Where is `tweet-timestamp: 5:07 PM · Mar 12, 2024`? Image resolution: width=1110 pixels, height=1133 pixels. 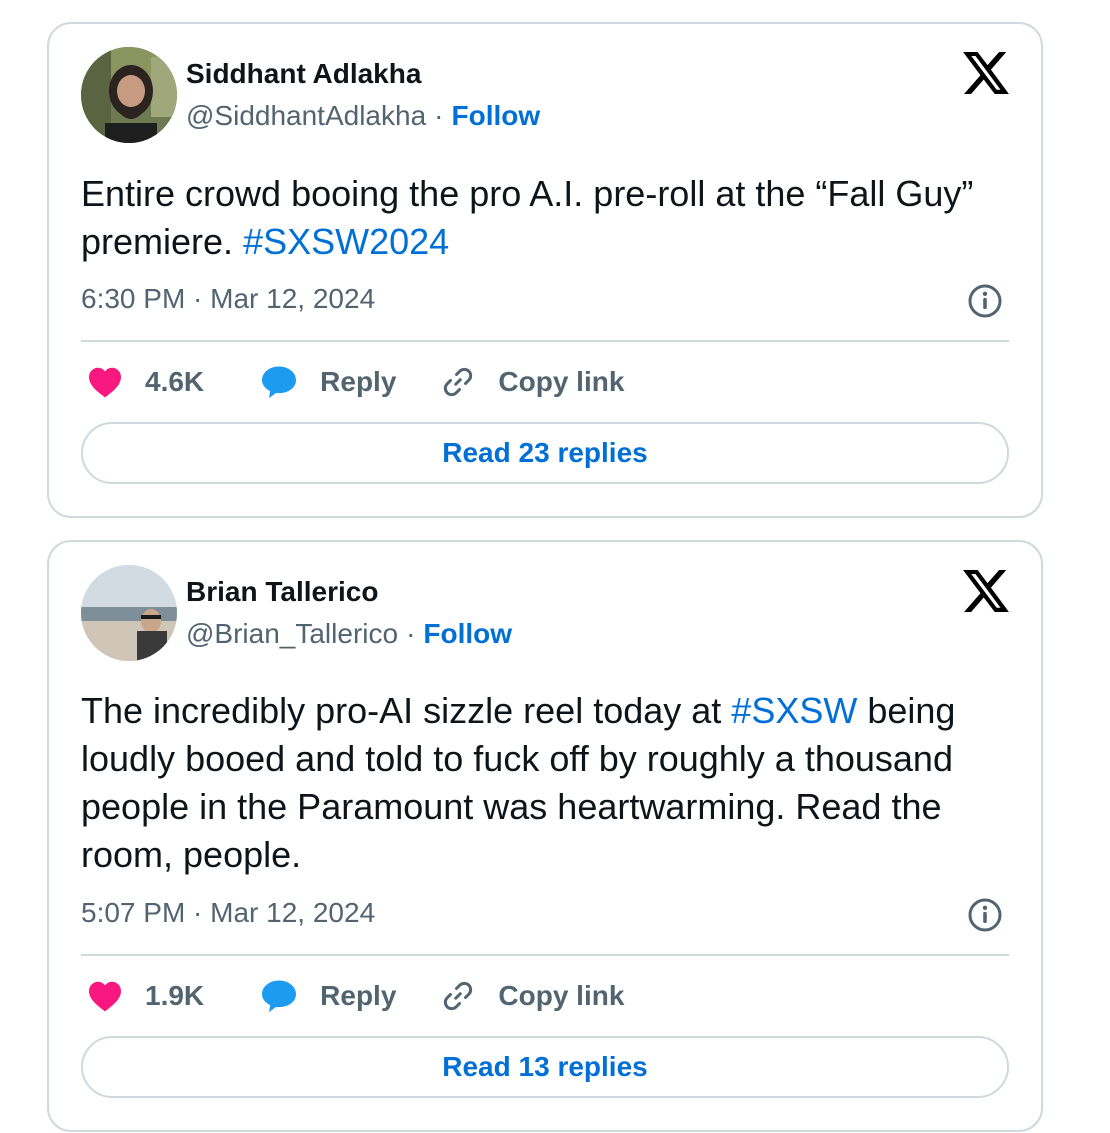
tweet-timestamp: 5:07 PM · Mar 12, 2024 is located at coordinates (228, 913).